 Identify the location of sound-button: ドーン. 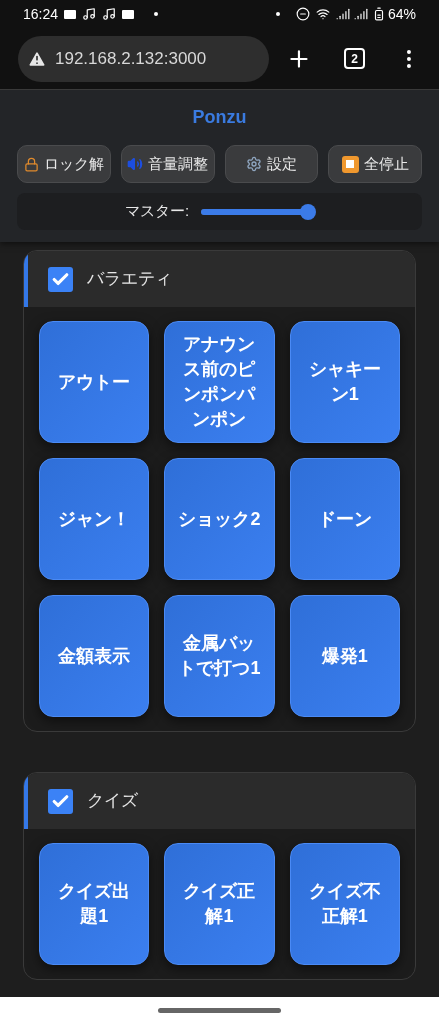
(344, 519).